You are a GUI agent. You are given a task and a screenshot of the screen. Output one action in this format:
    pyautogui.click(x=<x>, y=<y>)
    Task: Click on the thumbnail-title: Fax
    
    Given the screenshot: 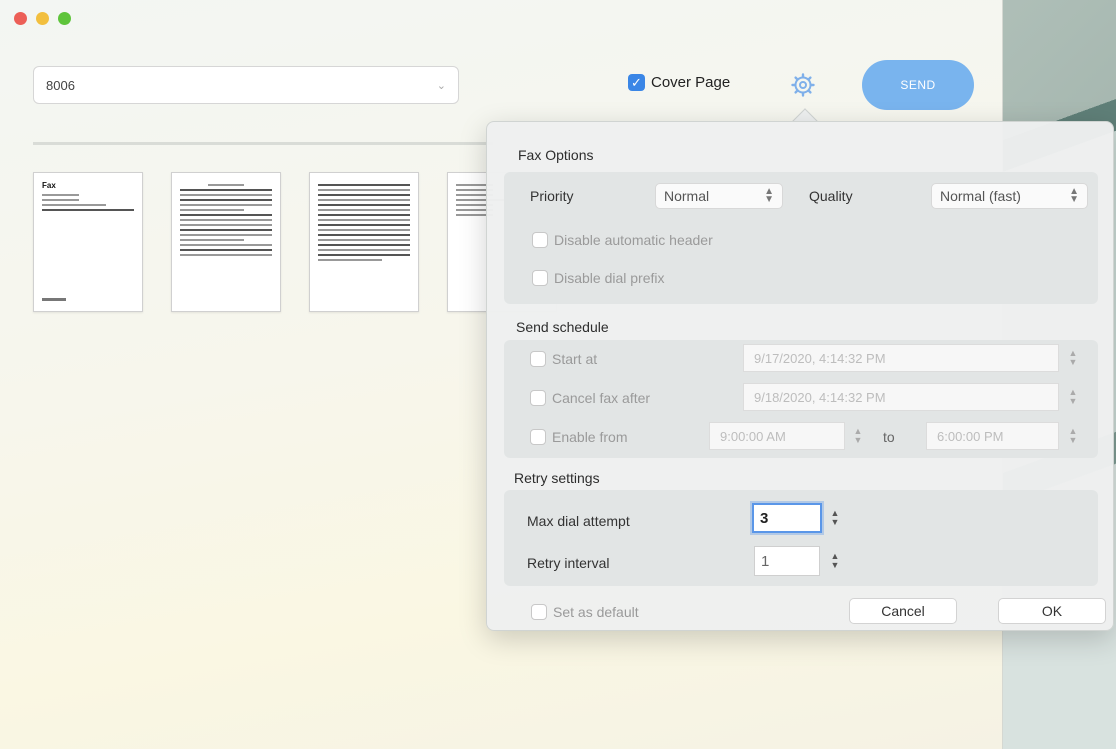 What is the action you would take?
    pyautogui.click(x=49, y=185)
    